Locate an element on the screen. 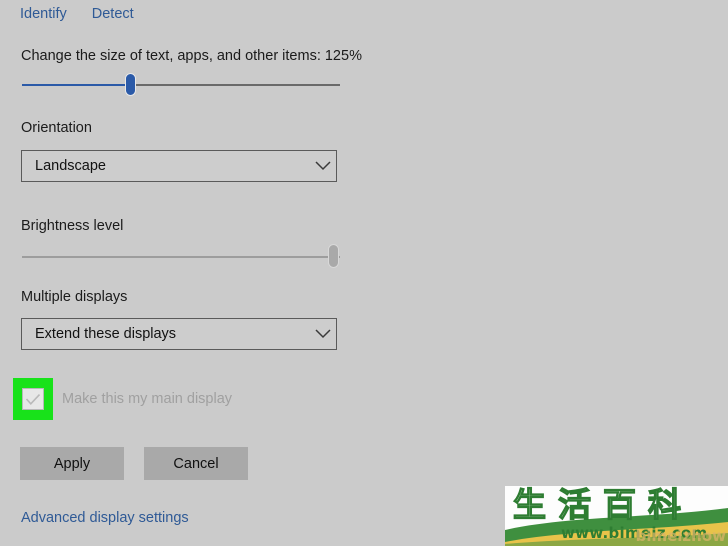 This screenshot has width=728, height=546. brightness-slider-track is located at coordinates (181, 257).